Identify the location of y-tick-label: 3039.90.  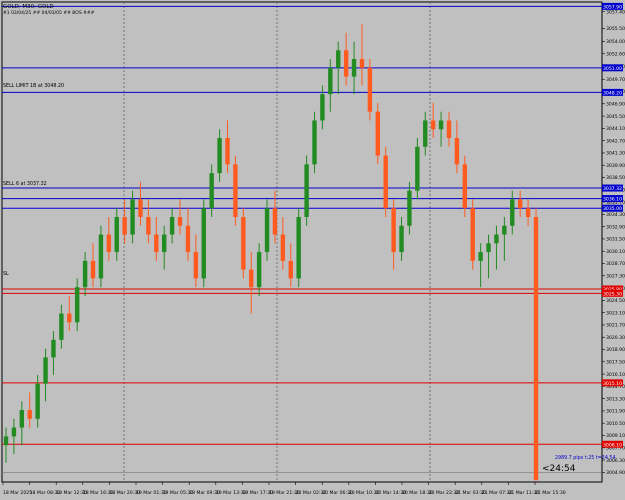
(615, 166).